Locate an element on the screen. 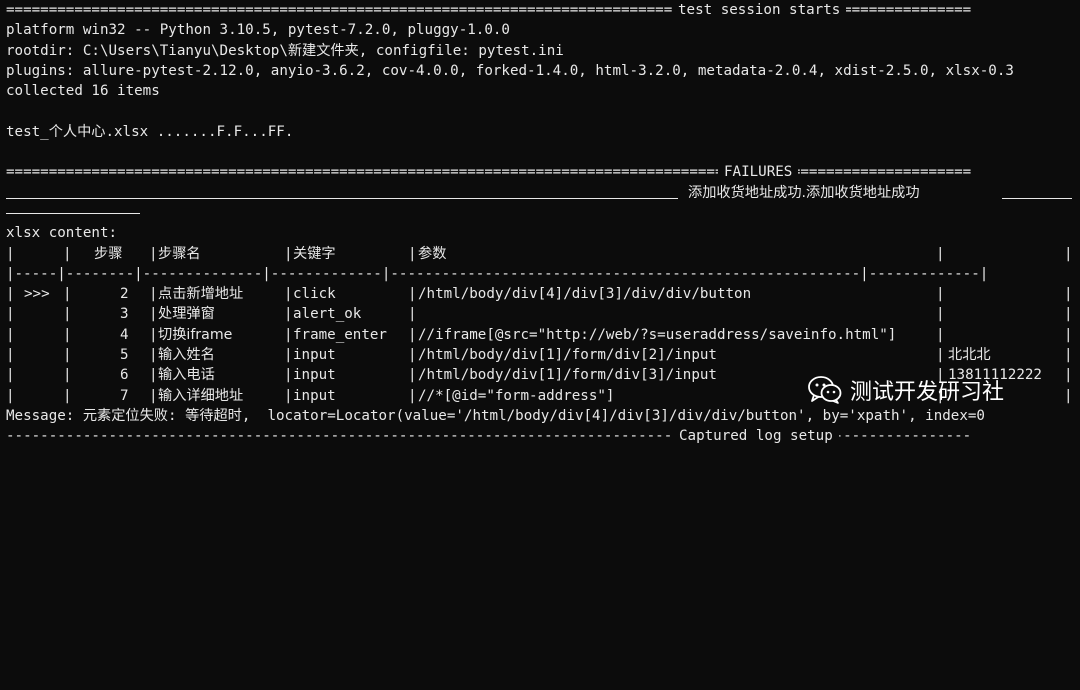  session-header-label: test session starts is located at coordinates (759, 10).